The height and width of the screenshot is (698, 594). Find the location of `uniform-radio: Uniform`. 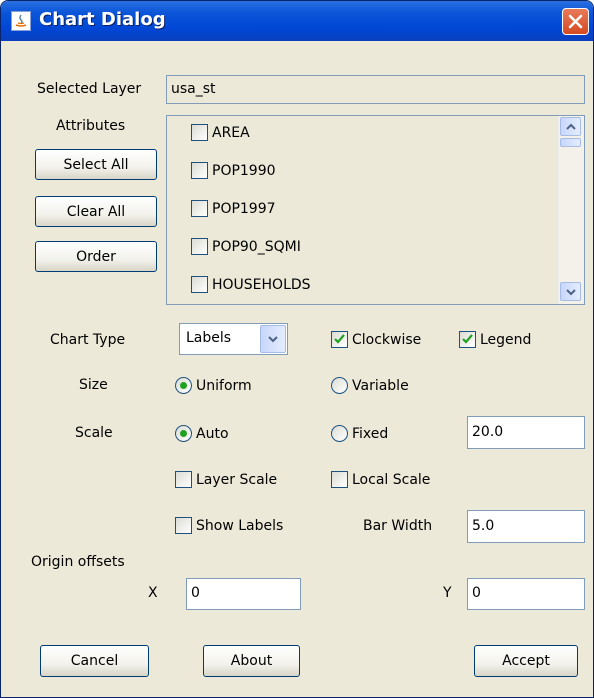

uniform-radio: Uniform is located at coordinates (213, 385).